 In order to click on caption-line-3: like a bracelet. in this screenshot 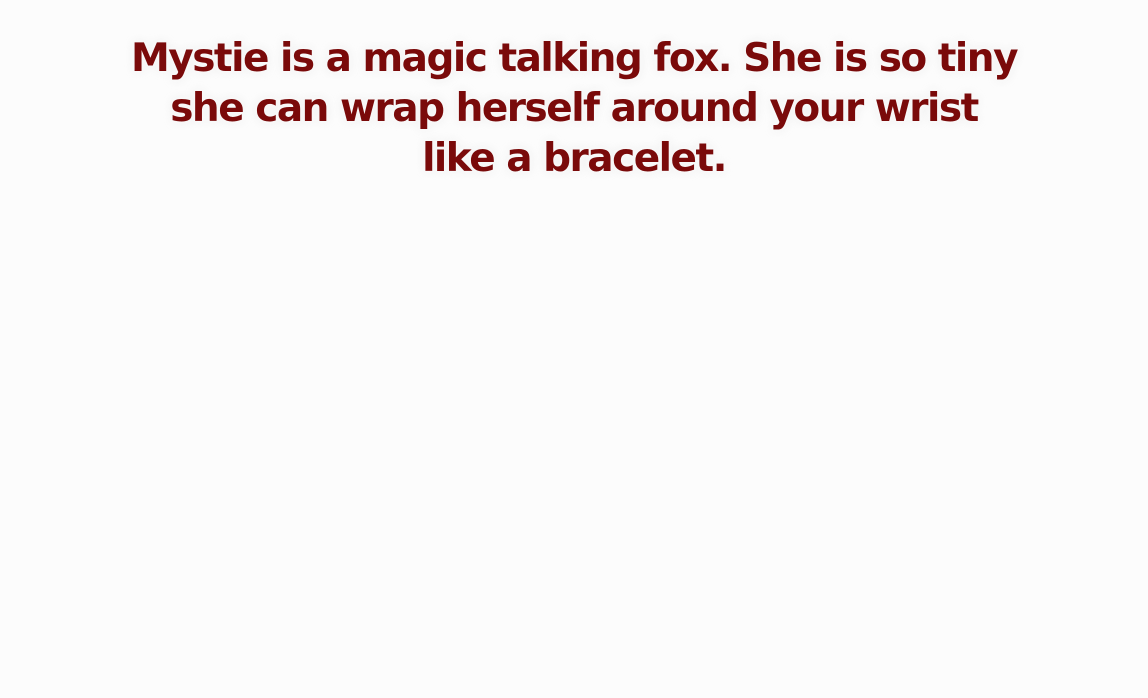, I will do `click(574, 158)`.